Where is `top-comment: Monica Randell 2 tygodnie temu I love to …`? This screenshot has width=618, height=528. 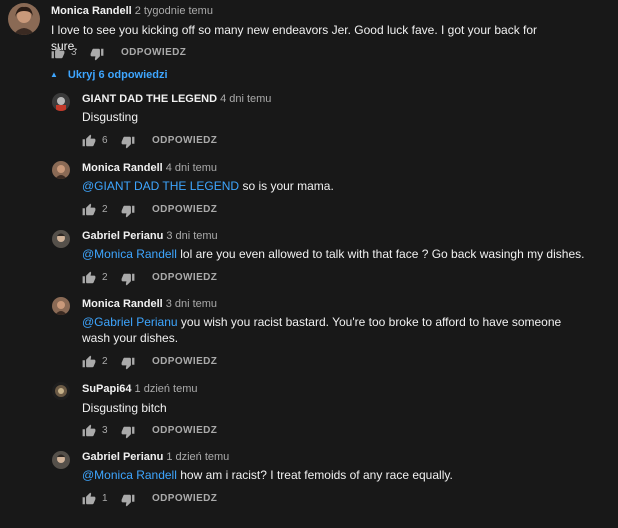
top-comment: Monica Randell 2 tygodnie temu I love to … is located at coordinates (309, 32).